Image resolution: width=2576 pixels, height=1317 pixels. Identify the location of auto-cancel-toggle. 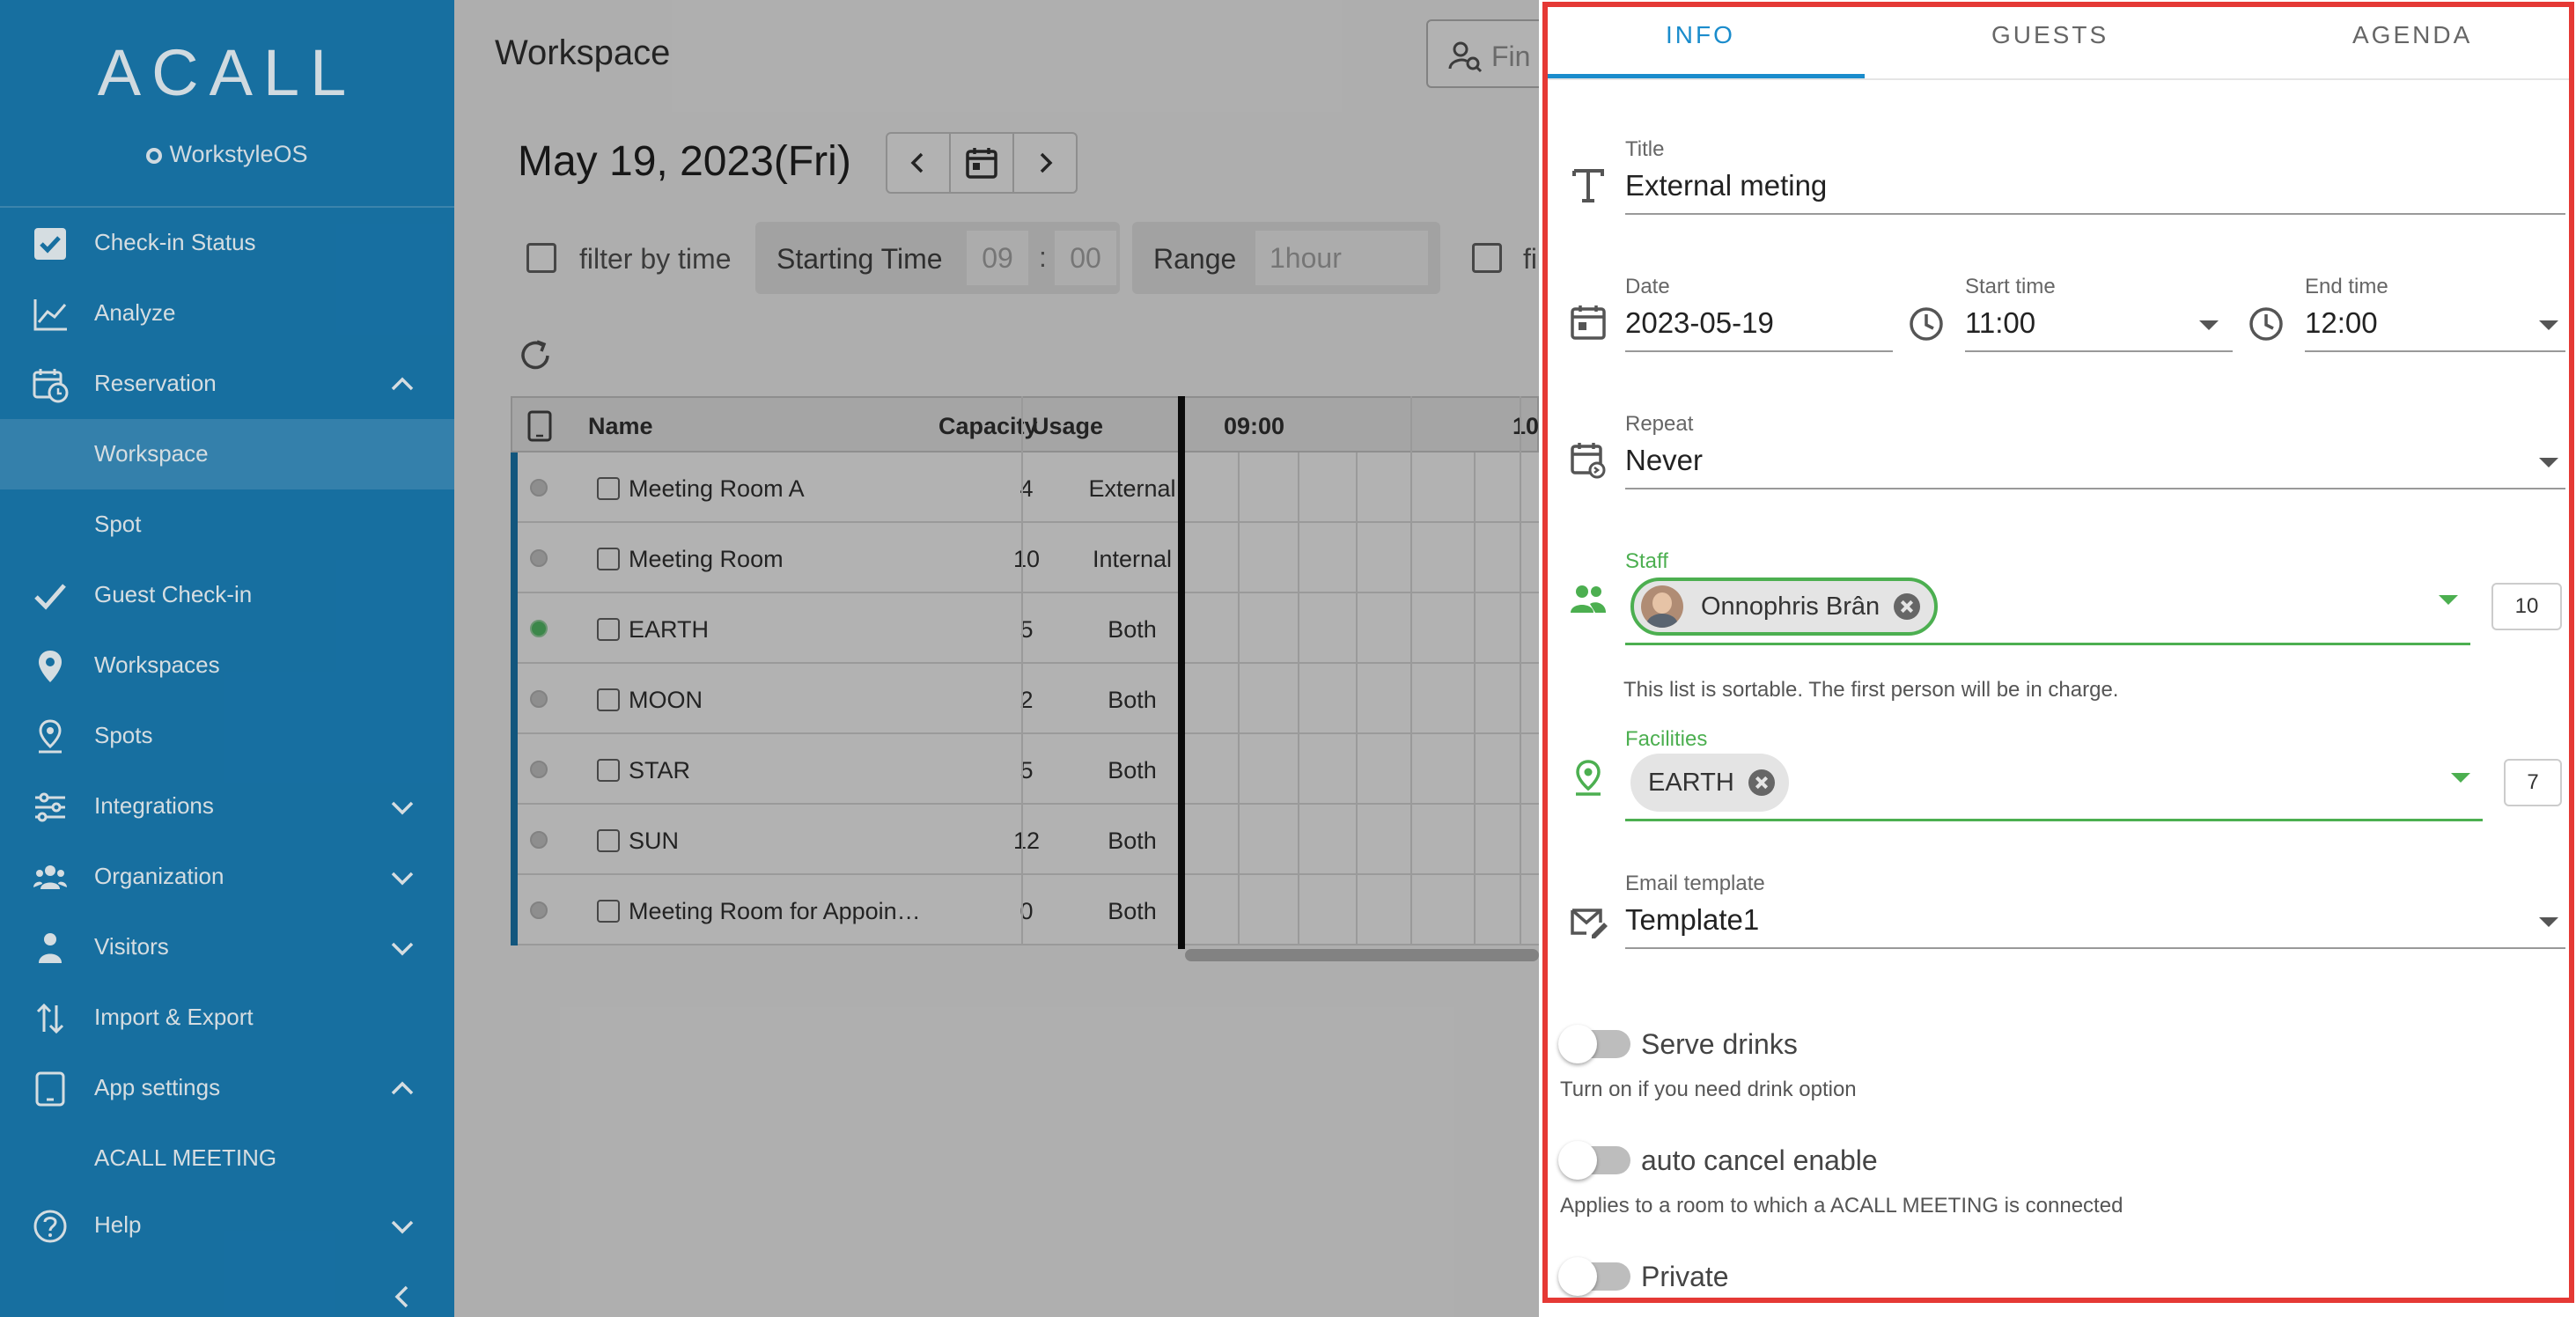
(1594, 1161).